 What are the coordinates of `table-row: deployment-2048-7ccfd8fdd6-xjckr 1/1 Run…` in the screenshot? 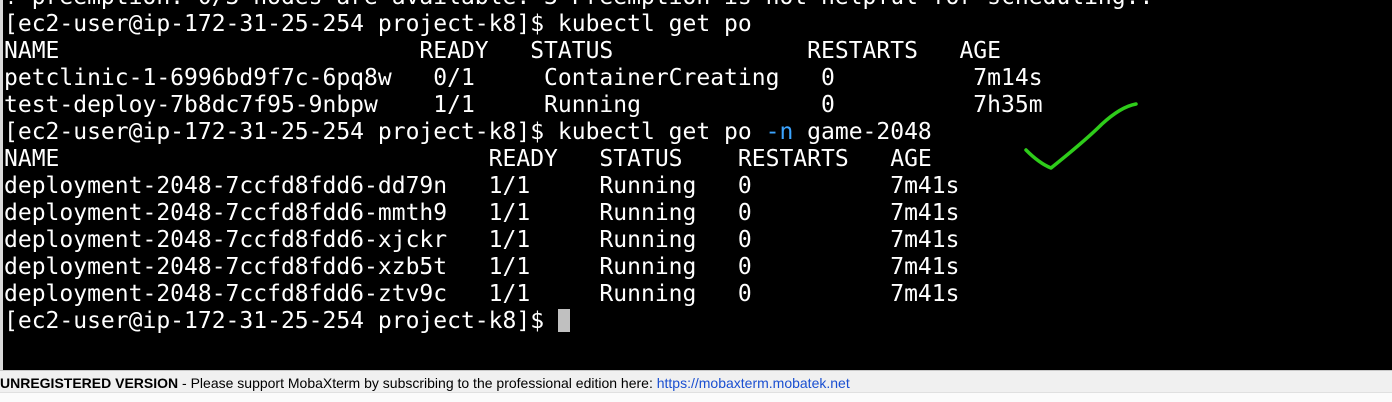 It's located at (482, 240).